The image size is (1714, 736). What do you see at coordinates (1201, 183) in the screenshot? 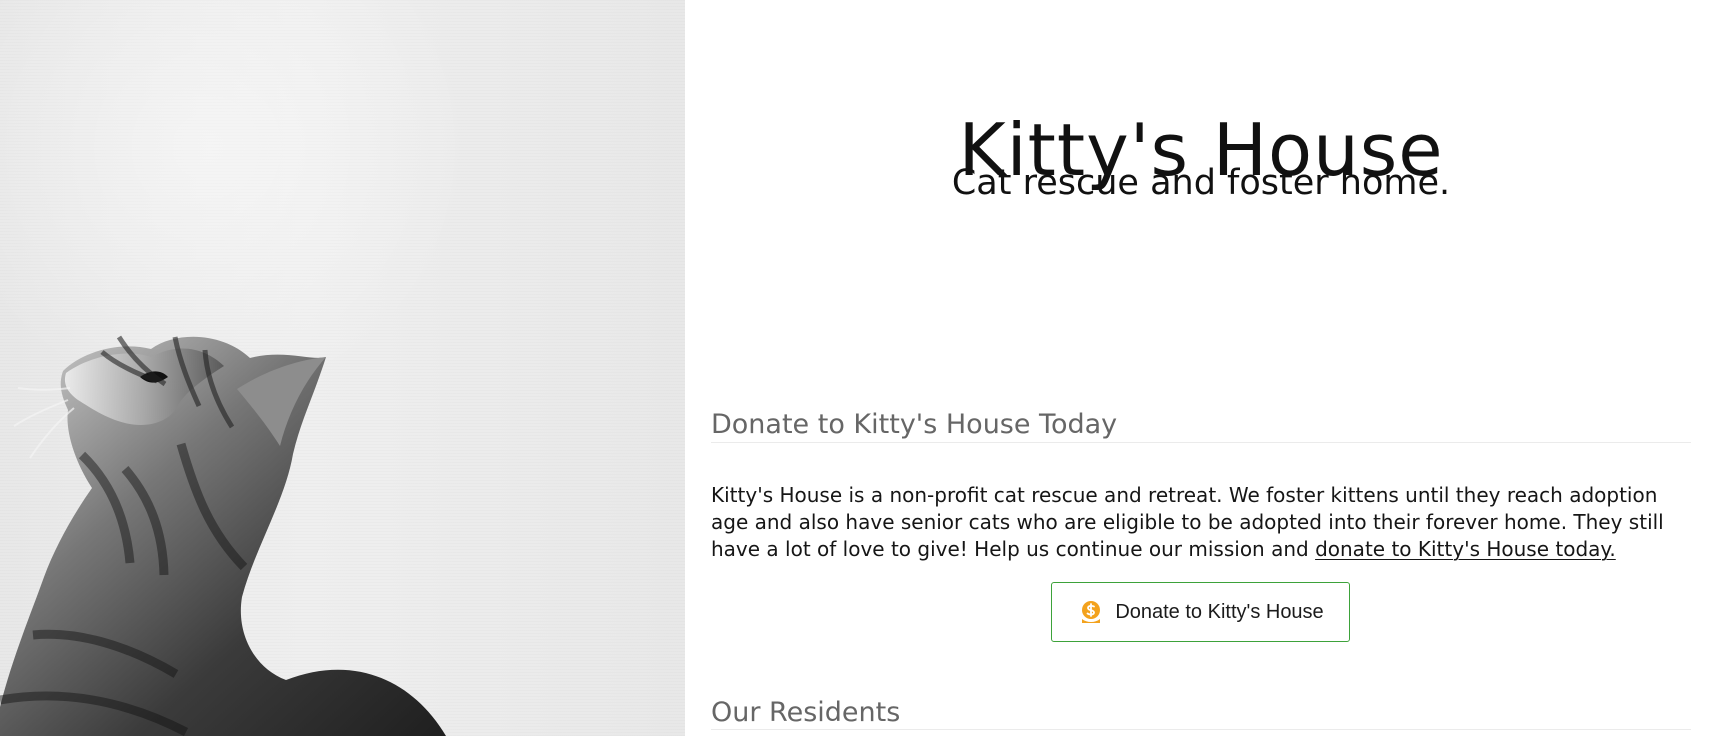
I see `page-subtitle: Cat rescue and foster home.` at bounding box center [1201, 183].